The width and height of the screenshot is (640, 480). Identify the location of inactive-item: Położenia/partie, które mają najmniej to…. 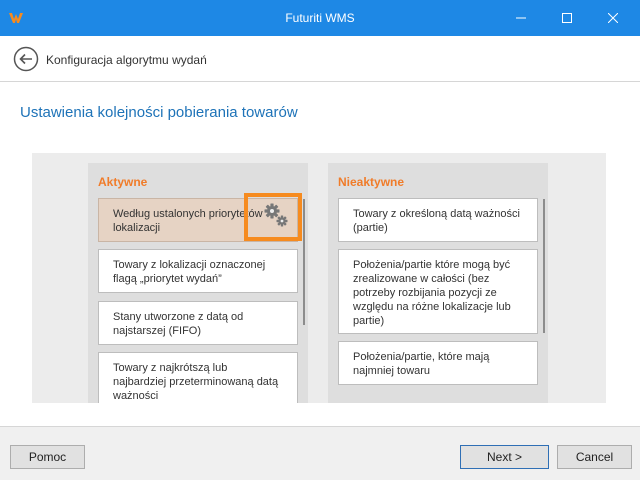
(438, 363).